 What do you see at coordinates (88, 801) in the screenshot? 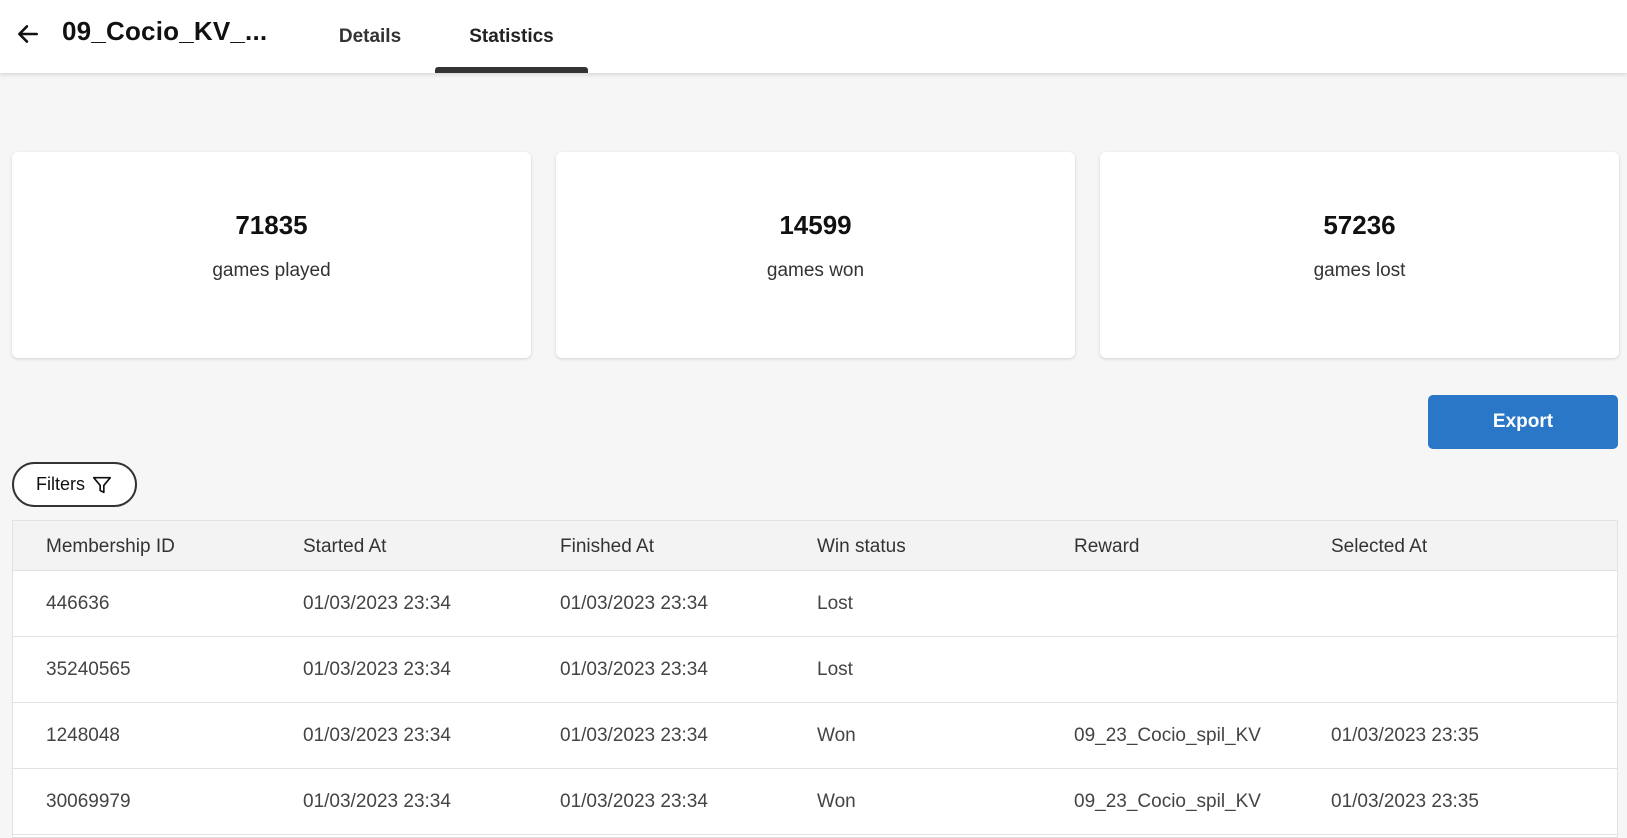
I see `cell-membership-id: 30069979` at bounding box center [88, 801].